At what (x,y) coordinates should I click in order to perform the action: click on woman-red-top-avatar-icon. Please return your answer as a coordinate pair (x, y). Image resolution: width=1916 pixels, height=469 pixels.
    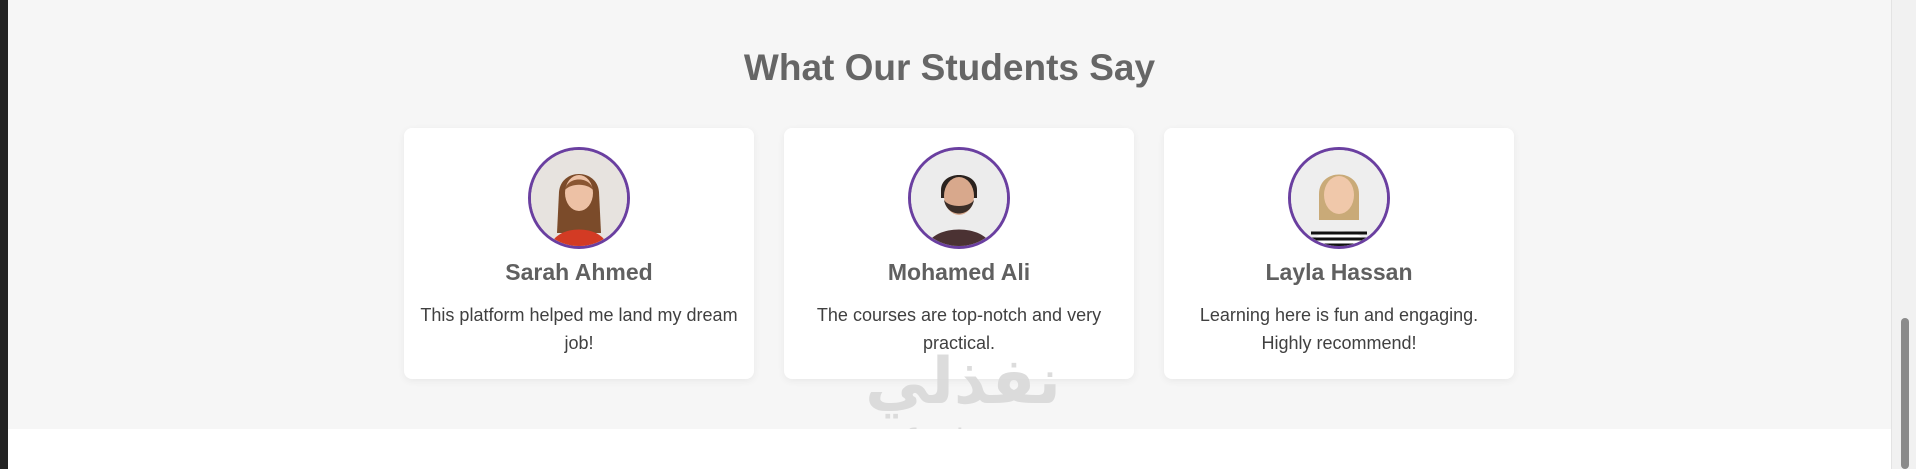
    Looking at the image, I should click on (579, 198).